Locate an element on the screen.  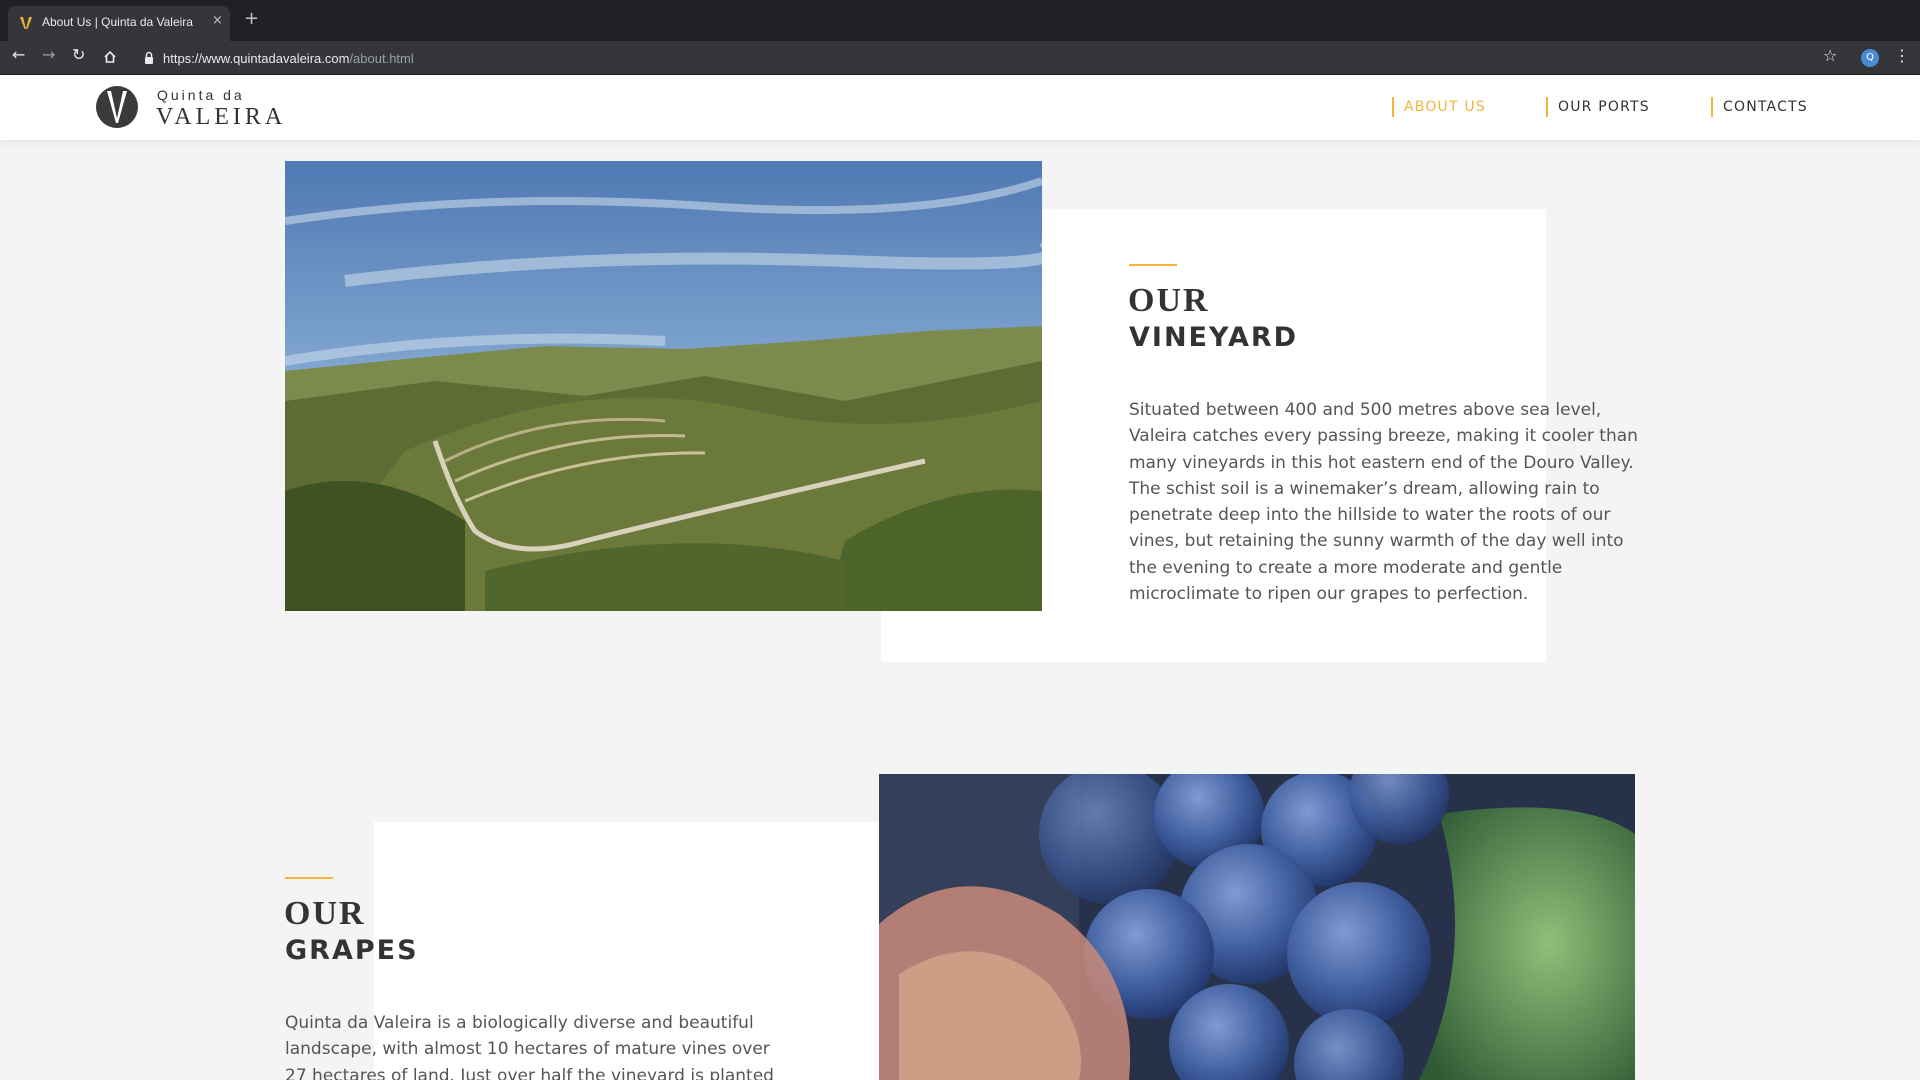
home-icon is located at coordinates (110, 57).